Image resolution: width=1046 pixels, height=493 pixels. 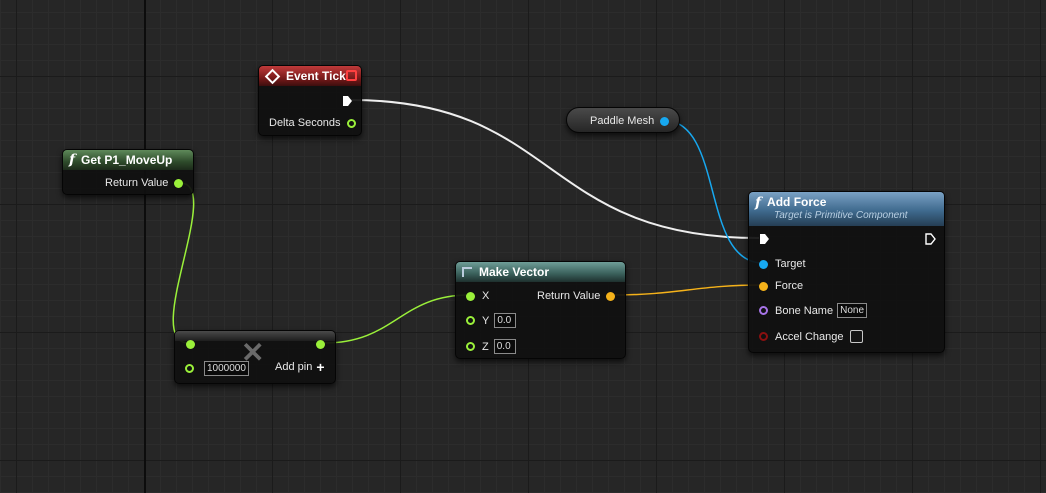 What do you see at coordinates (856, 336) in the screenshot?
I see `accel-change-checkbox` at bounding box center [856, 336].